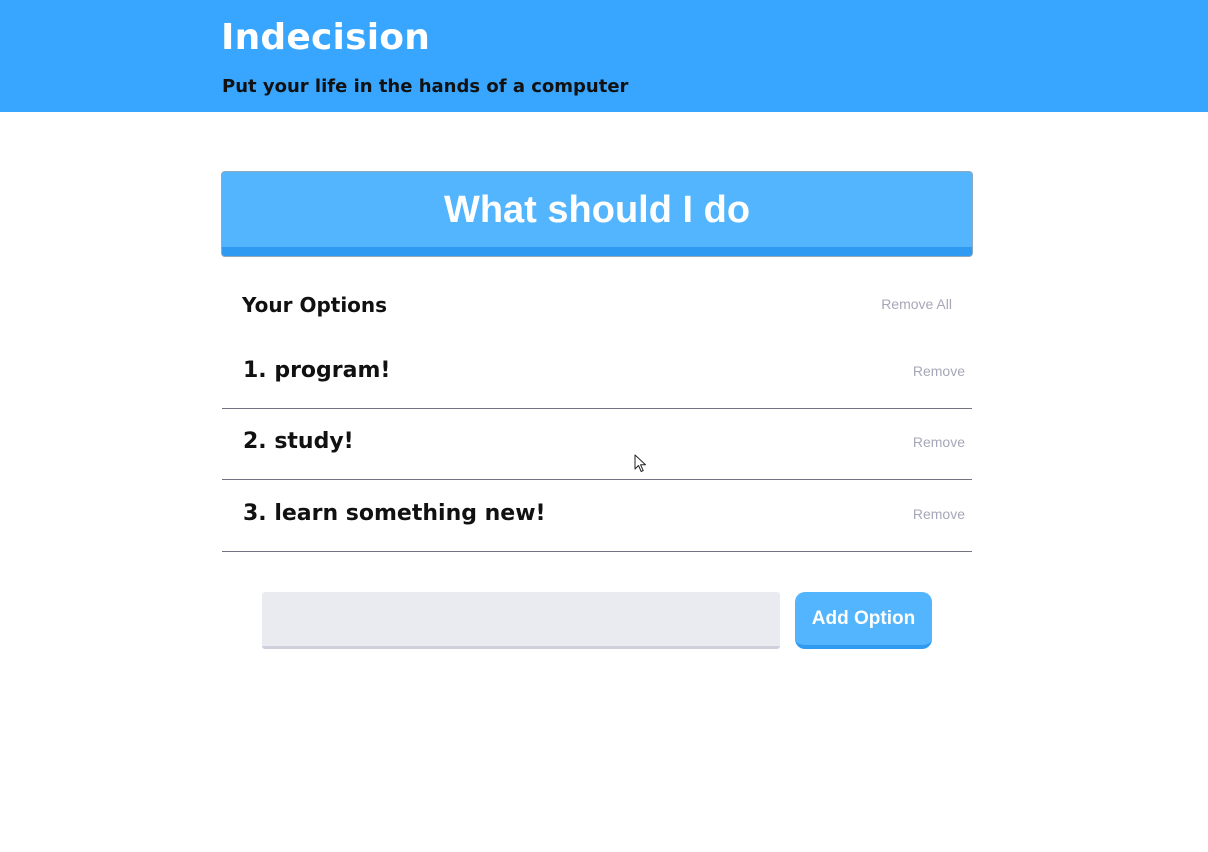 The height and width of the screenshot is (852, 1208). Describe the element at coordinates (597, 210) in the screenshot. I see `what-should-i-do-label: What should I do` at that location.